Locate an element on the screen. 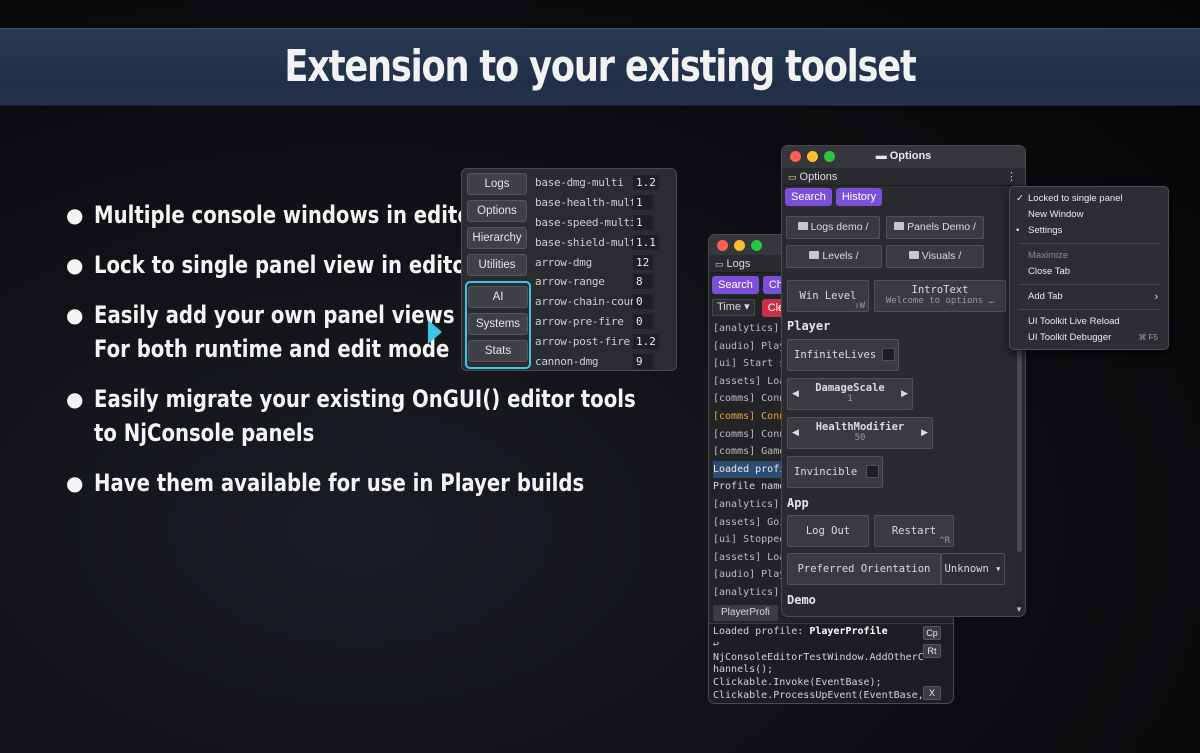  menu-item-close-tab: Close Tab is located at coordinates (1089, 272).